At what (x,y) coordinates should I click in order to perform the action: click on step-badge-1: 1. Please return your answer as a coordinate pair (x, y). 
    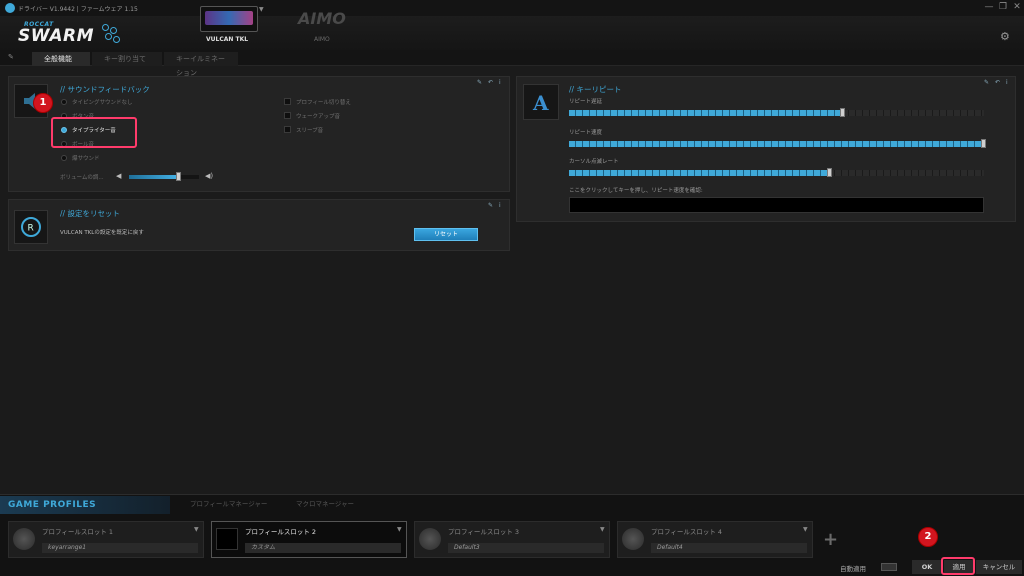
    Looking at the image, I should click on (43, 103).